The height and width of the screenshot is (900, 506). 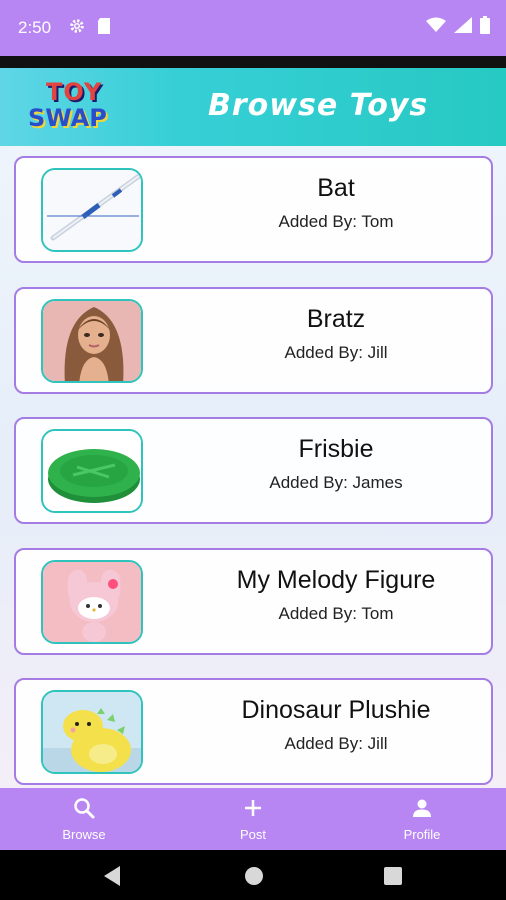 I want to click on nav-profile: Profile, so click(x=422, y=819).